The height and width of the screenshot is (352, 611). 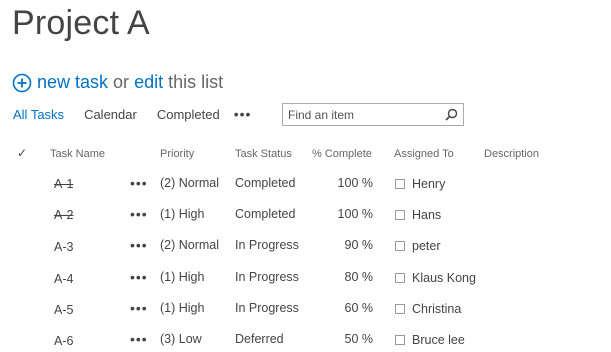 What do you see at coordinates (444, 278) in the screenshot?
I see `assignee-name: Klaus Kong` at bounding box center [444, 278].